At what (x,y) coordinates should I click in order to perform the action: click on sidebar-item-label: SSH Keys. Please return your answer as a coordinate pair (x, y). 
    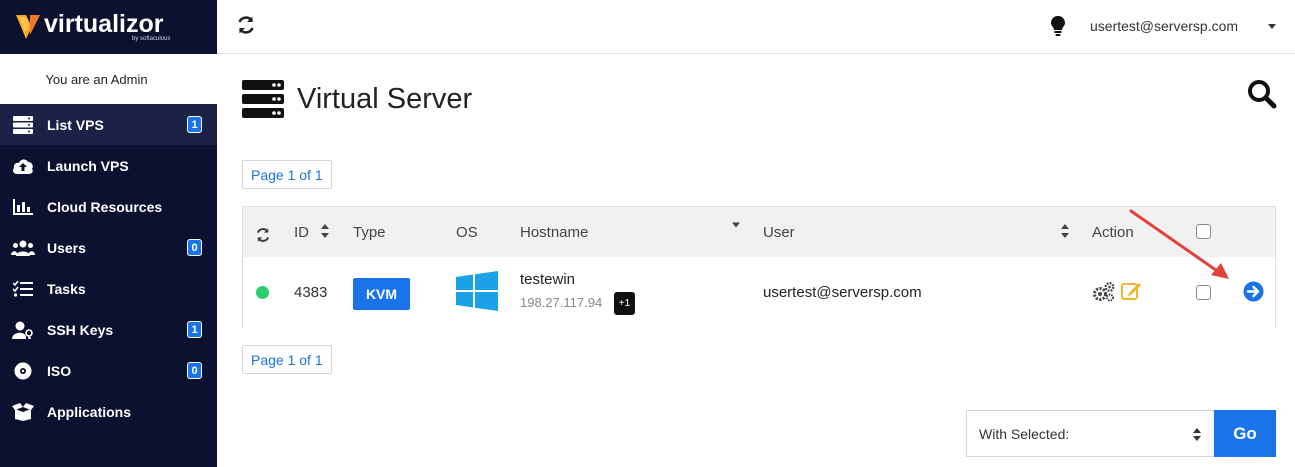
    Looking at the image, I should click on (80, 329).